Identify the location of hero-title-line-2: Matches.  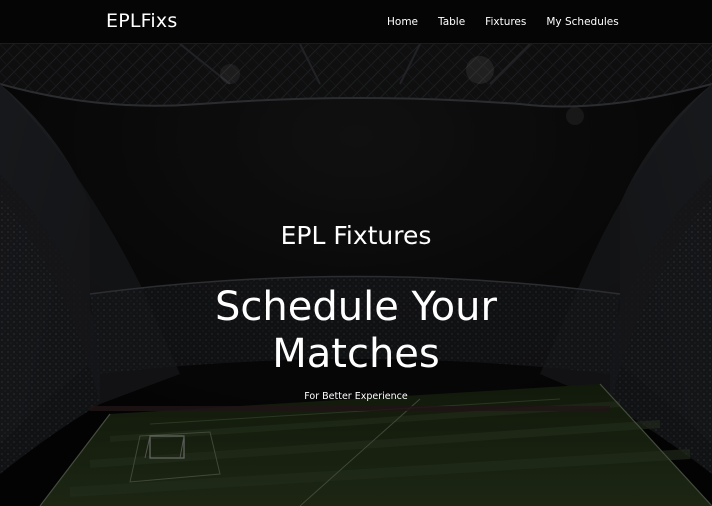
(356, 354).